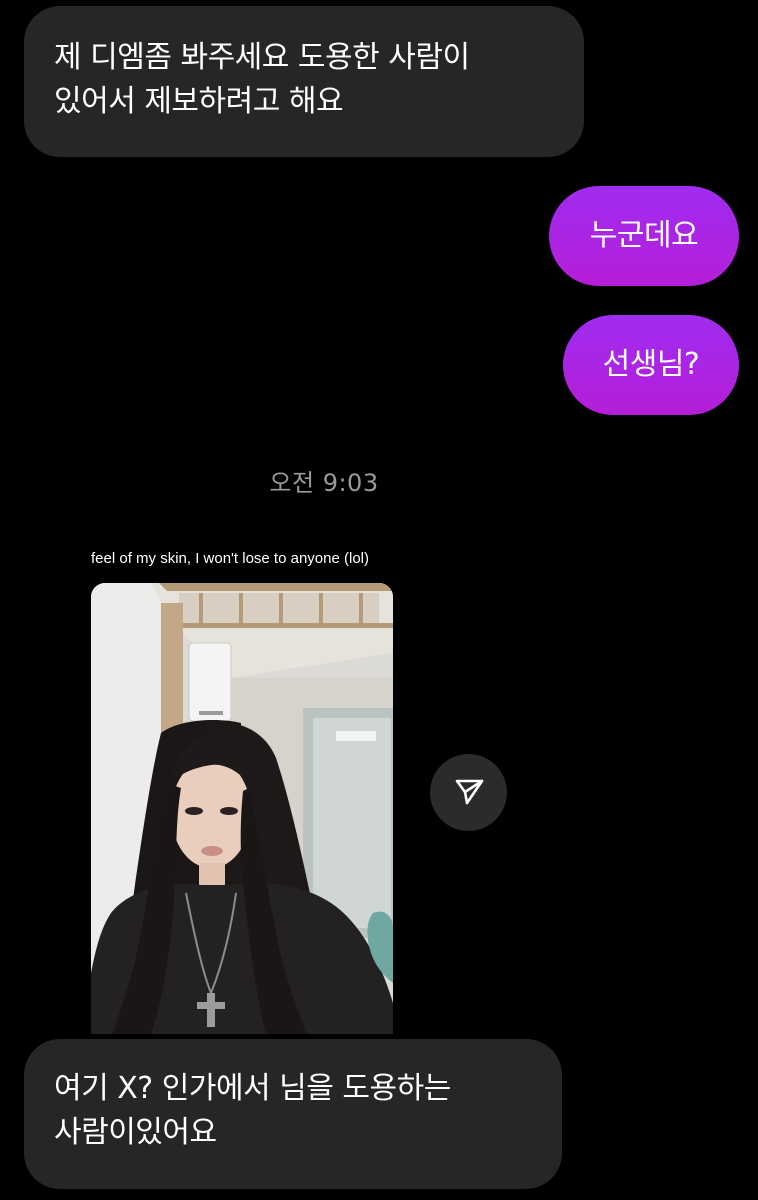 The height and width of the screenshot is (1200, 758). What do you see at coordinates (242, 808) in the screenshot?
I see `shared-post-image` at bounding box center [242, 808].